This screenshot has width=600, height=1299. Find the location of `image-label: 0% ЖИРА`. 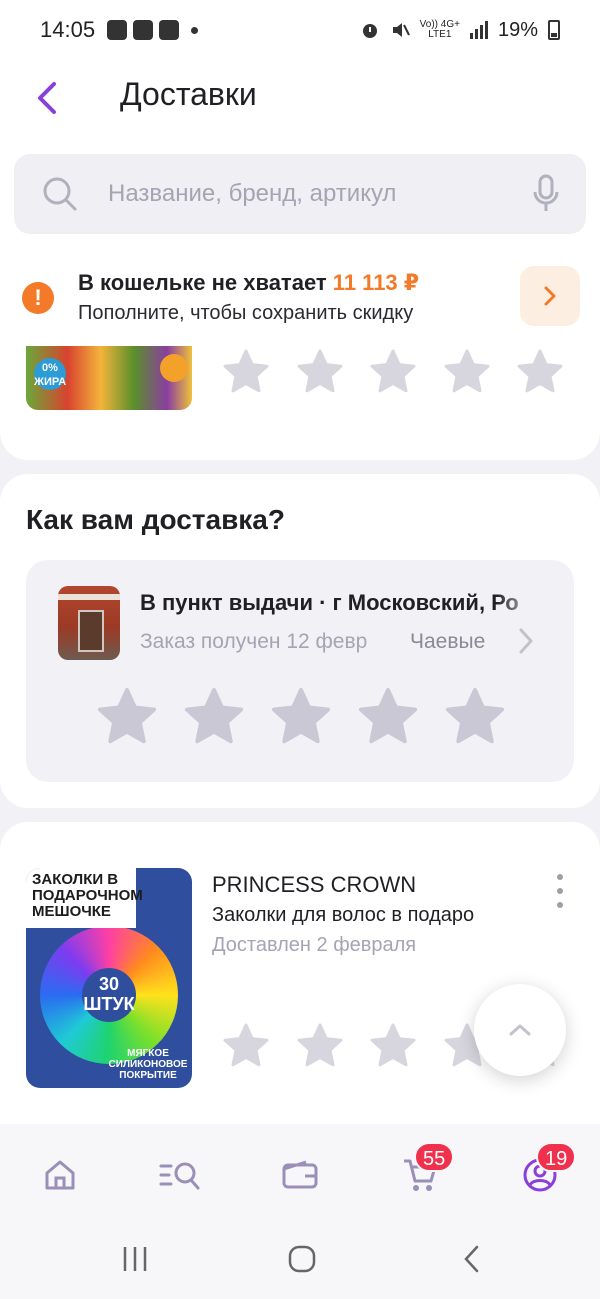

image-label: 0% ЖИРА is located at coordinates (50, 374).